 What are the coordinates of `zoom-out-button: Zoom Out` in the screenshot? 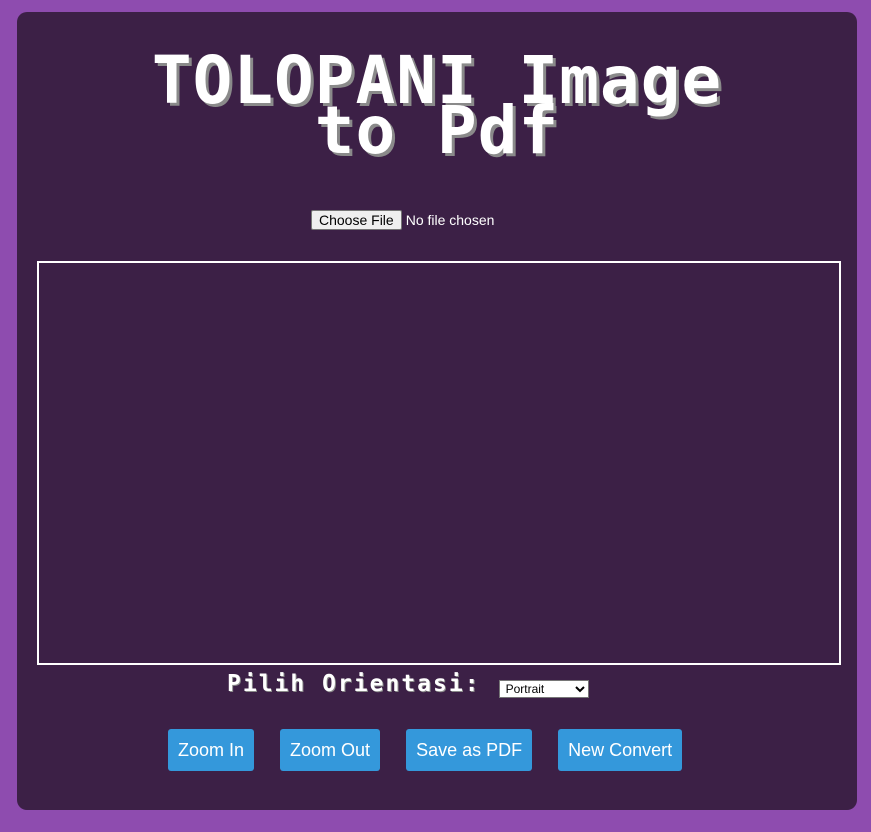 It's located at (330, 750).